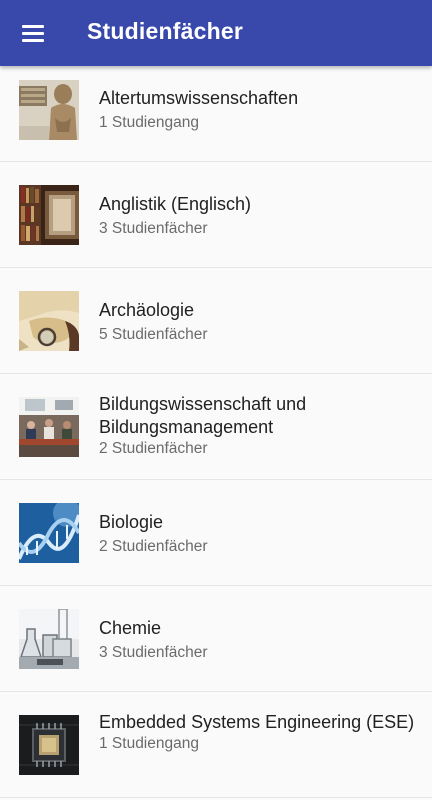  What do you see at coordinates (216, 639) in the screenshot?
I see `subject-item-chemie: Chemie 3 Studienfächer` at bounding box center [216, 639].